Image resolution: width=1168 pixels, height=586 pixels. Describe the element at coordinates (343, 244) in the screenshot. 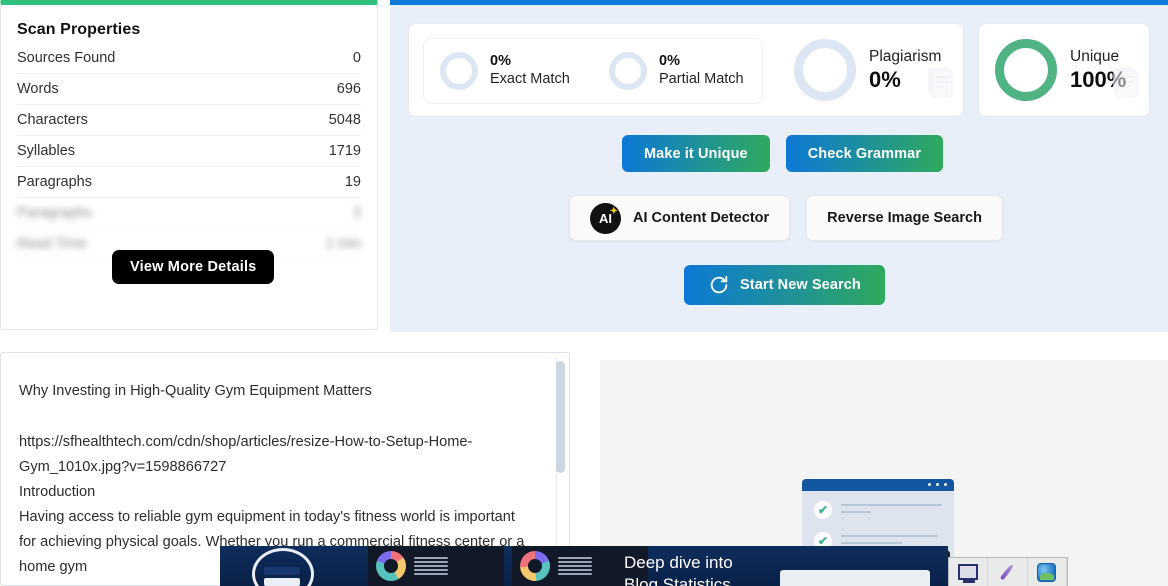

I see `row-value: 1 min` at that location.